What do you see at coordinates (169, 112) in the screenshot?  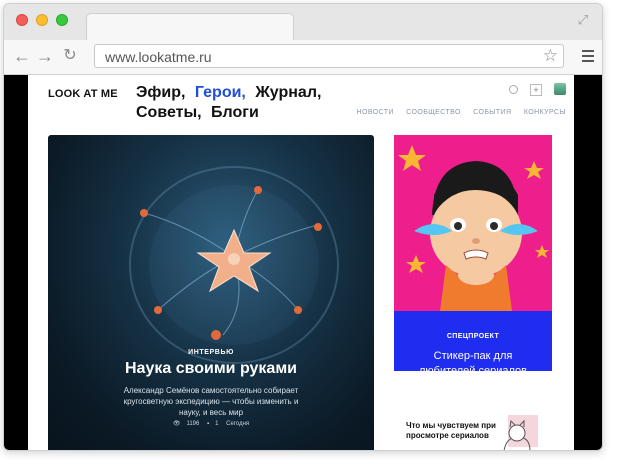 I see `nav-item-sovety: Советы,` at bounding box center [169, 112].